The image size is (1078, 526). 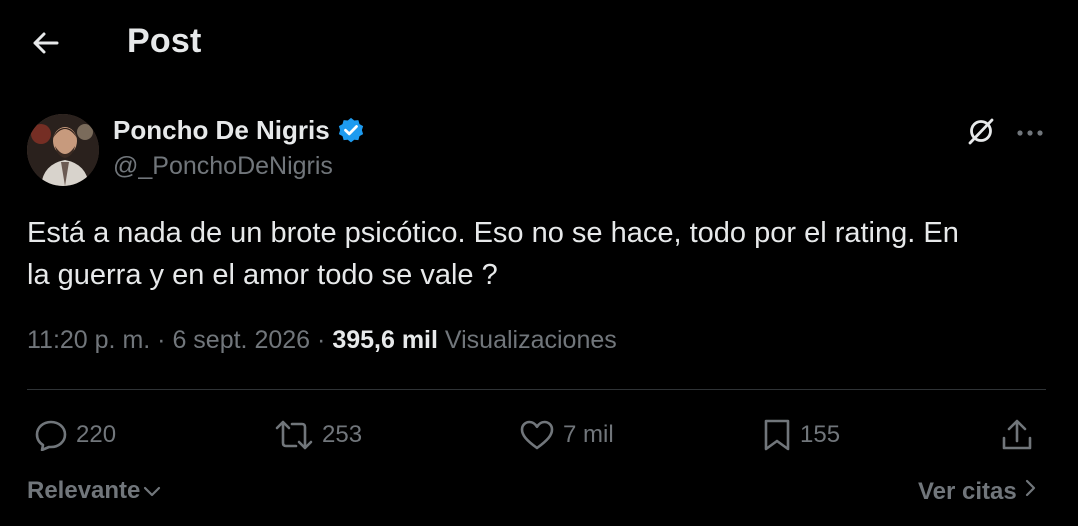 I want to click on author-name-row: Poncho De Nigris, so click(x=239, y=130).